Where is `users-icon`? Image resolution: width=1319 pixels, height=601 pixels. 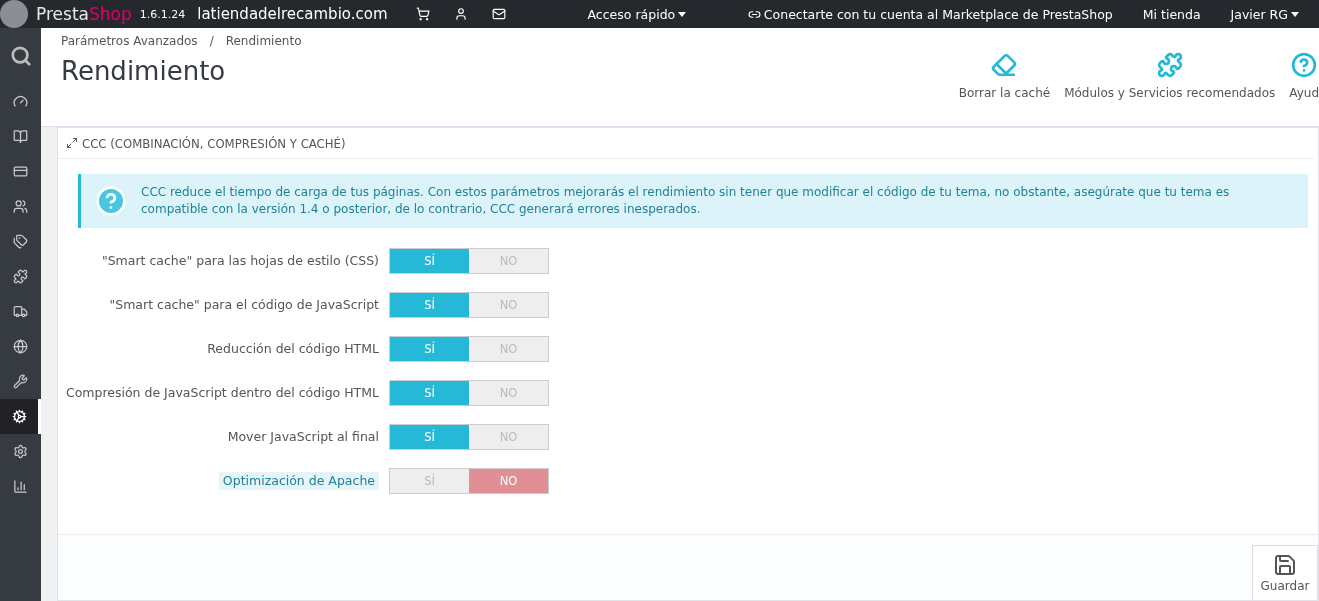 users-icon is located at coordinates (20, 206).